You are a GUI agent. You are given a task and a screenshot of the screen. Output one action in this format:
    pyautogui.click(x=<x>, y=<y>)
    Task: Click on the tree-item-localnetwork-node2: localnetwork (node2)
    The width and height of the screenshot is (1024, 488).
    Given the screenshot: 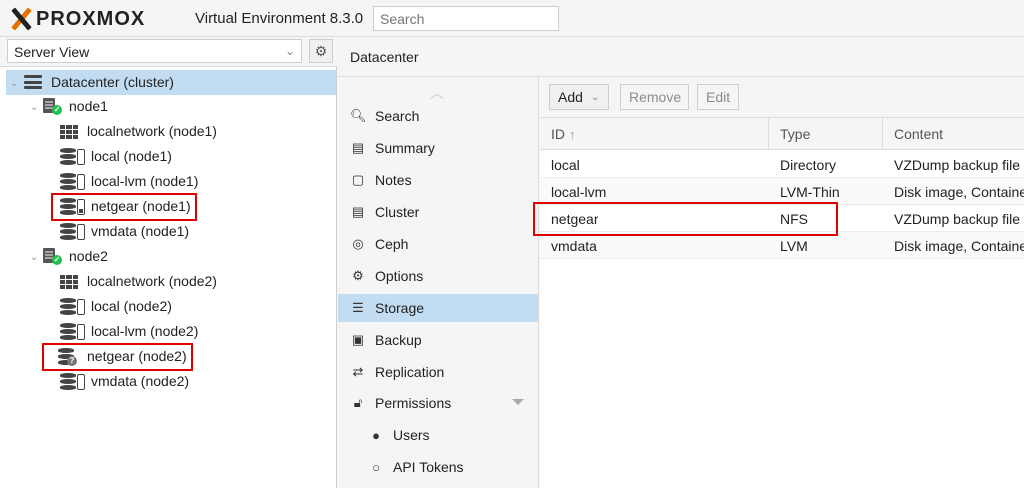 What is the action you would take?
    pyautogui.click(x=168, y=281)
    